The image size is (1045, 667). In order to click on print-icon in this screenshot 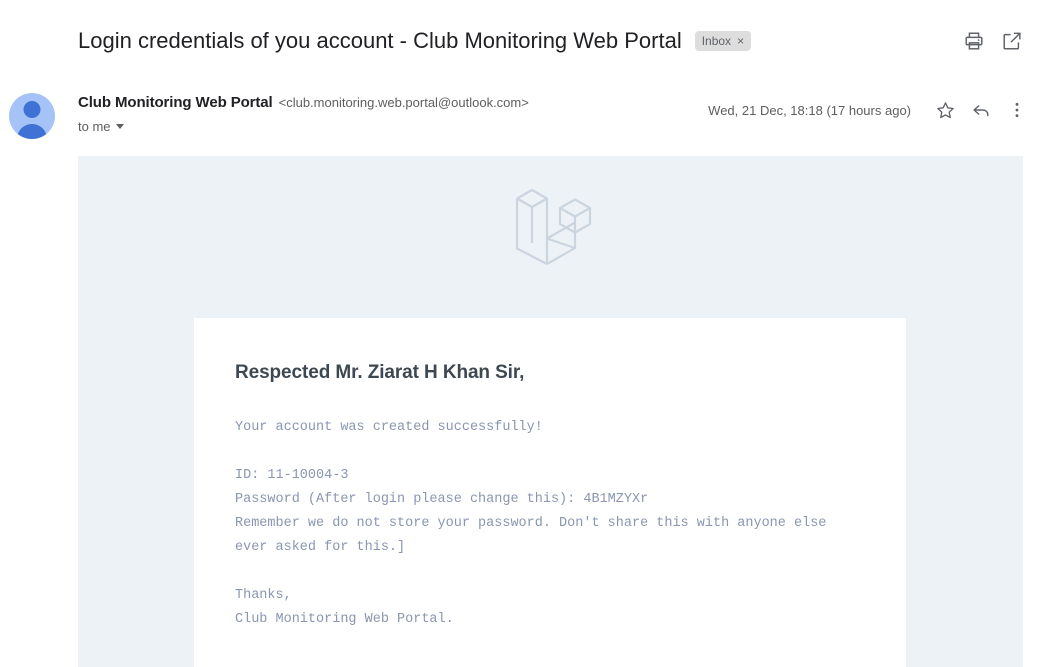, I will do `click(974, 41)`.